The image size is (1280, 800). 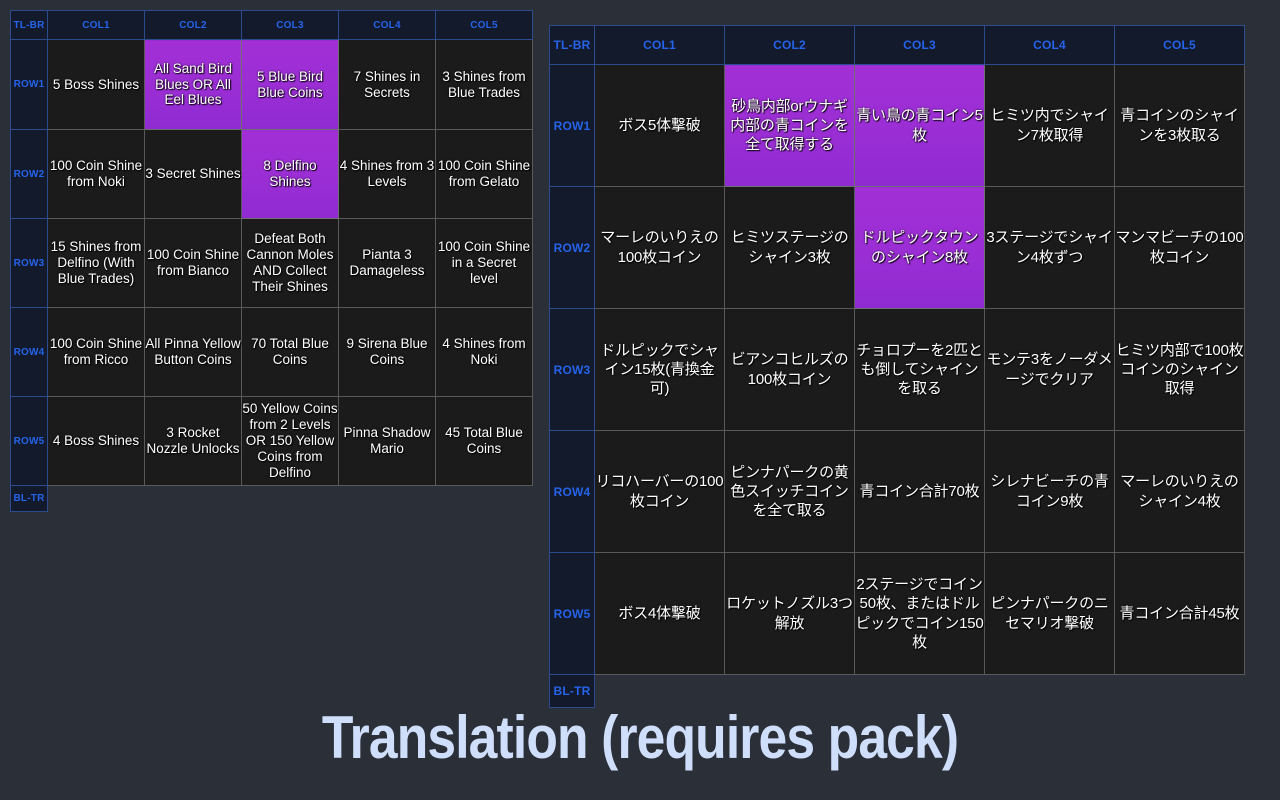 I want to click on goal-cell: All Sand Bird Blues OR All Eel Blues, so click(x=193, y=84).